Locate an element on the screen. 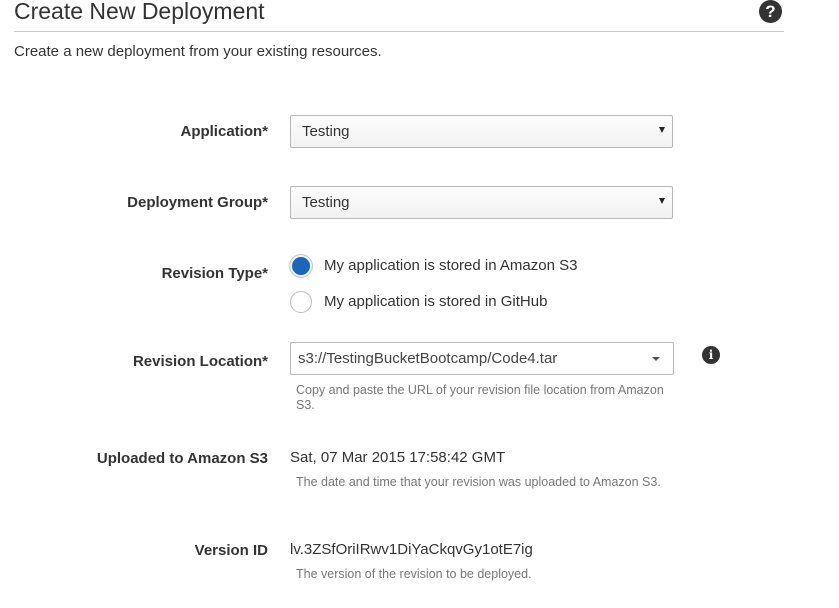  uploaded-value: Sat, 07 Mar 2015 17:58:42 GMT is located at coordinates (398, 457).